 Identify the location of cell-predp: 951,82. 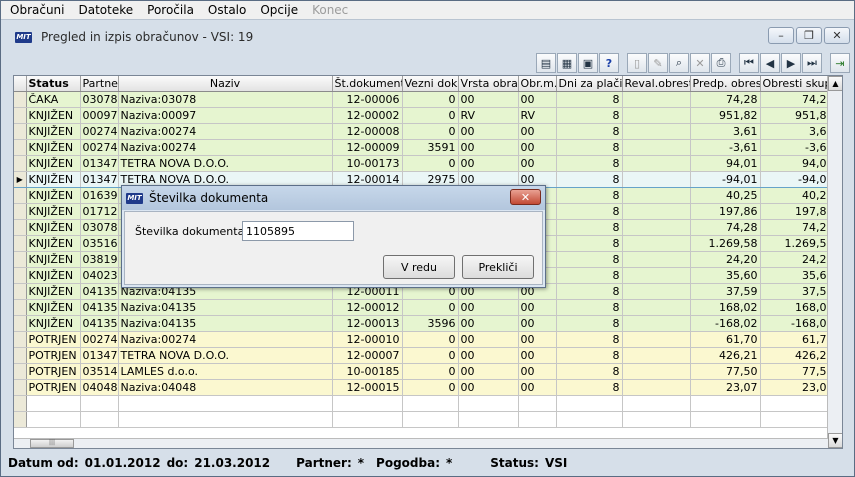
(725, 115).